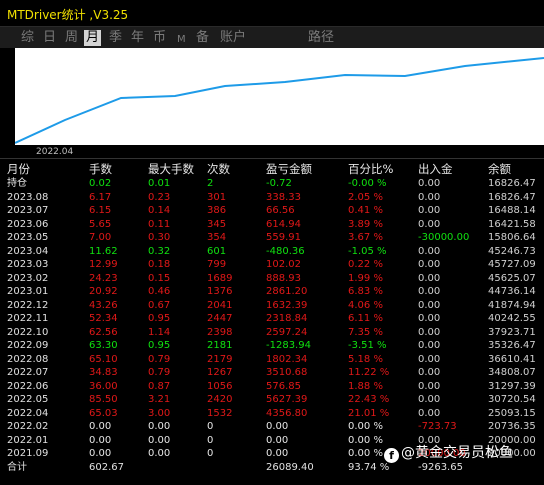 The width and height of the screenshot is (544, 485). What do you see at coordinates (100, 224) in the screenshot?
I see `cell-lots: 5.65` at bounding box center [100, 224].